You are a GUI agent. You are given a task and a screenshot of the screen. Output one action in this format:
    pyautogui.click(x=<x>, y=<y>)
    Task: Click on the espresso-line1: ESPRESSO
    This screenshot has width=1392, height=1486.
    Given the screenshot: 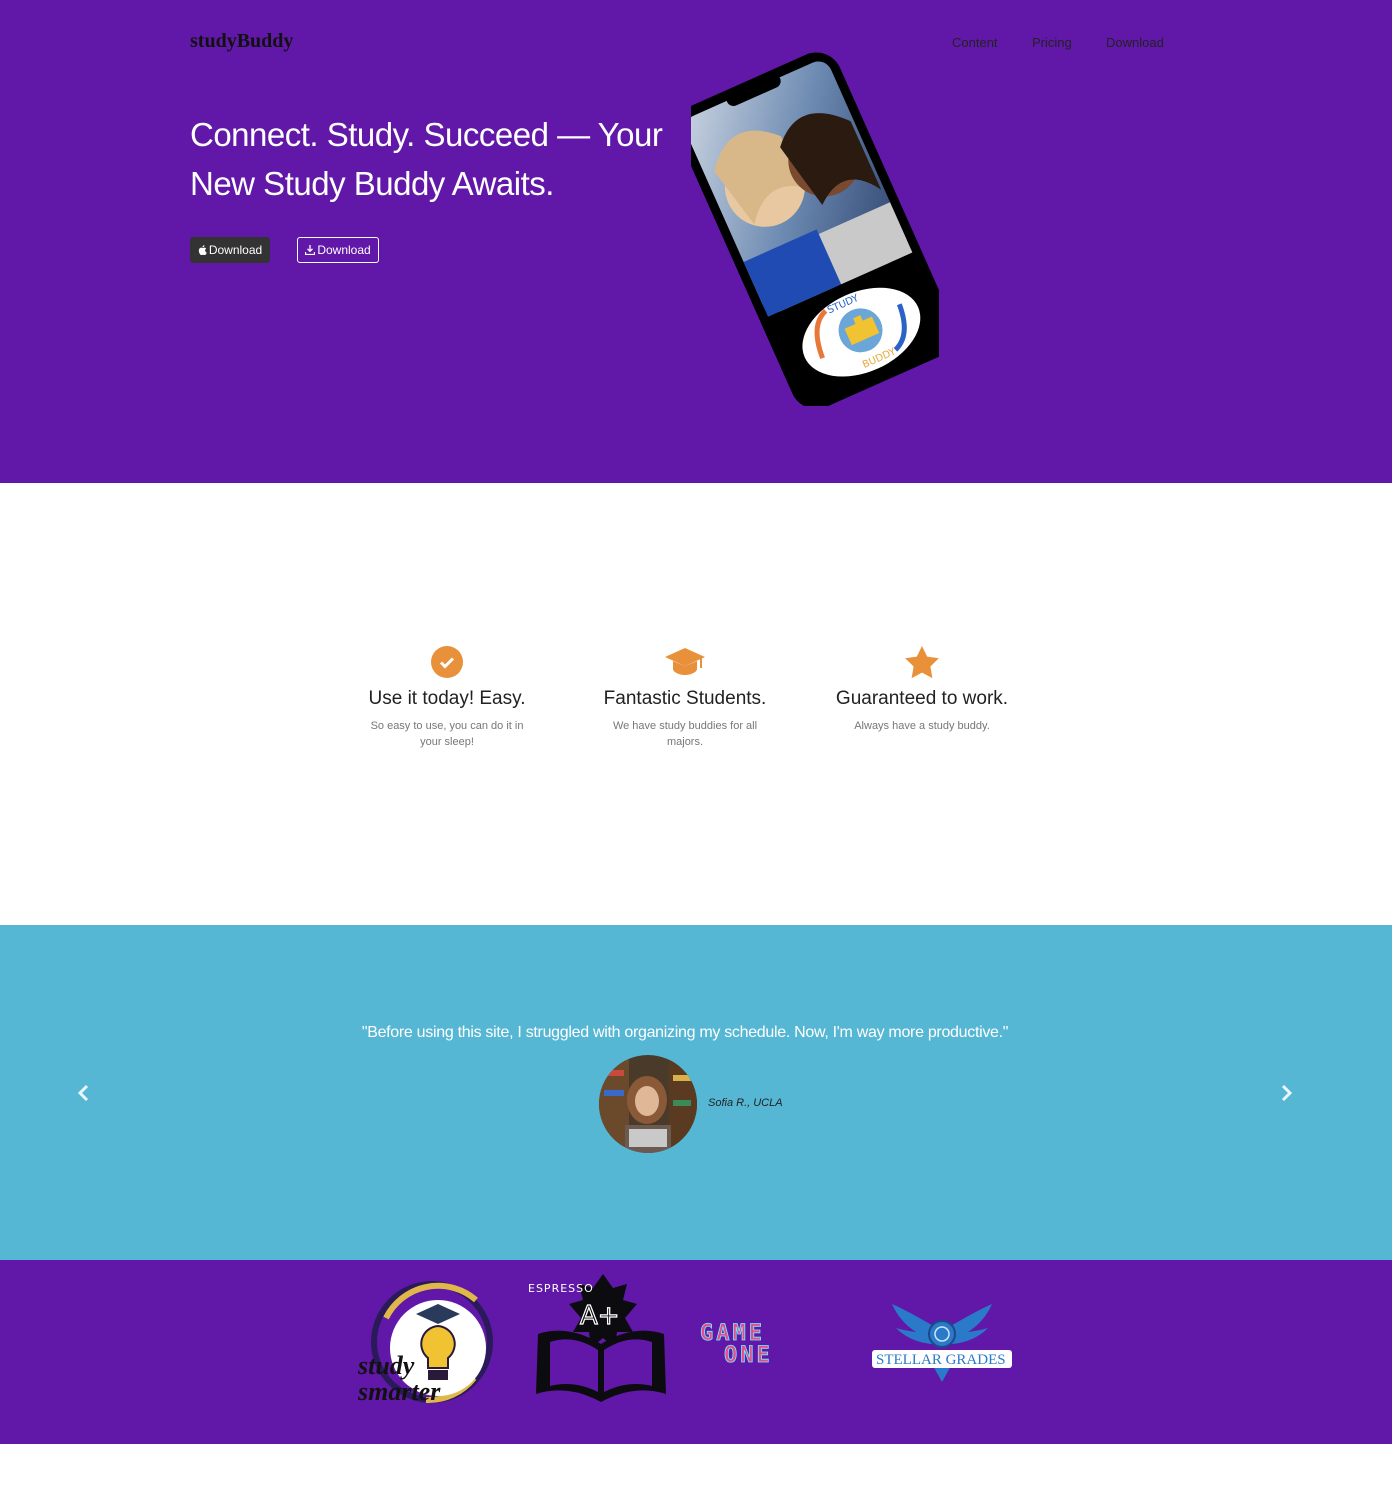 What is the action you would take?
    pyautogui.click(x=561, y=1288)
    